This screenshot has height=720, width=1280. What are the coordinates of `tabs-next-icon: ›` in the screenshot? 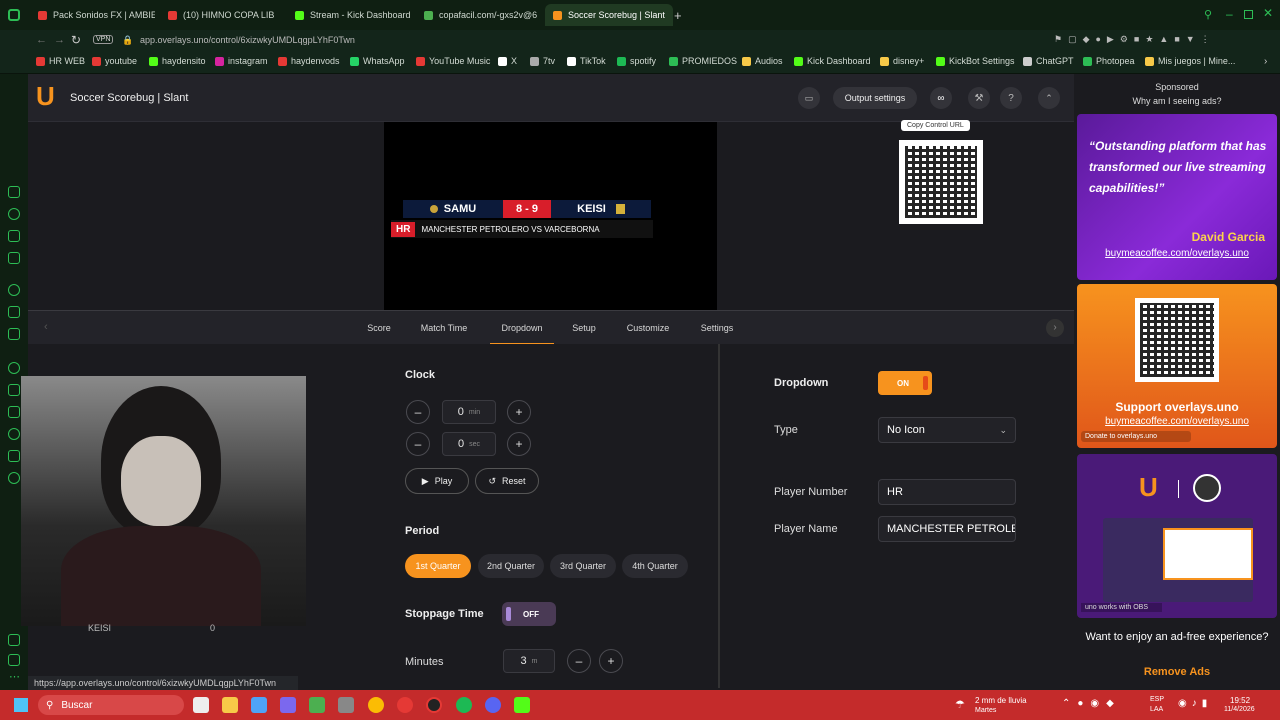 It's located at (1055, 328).